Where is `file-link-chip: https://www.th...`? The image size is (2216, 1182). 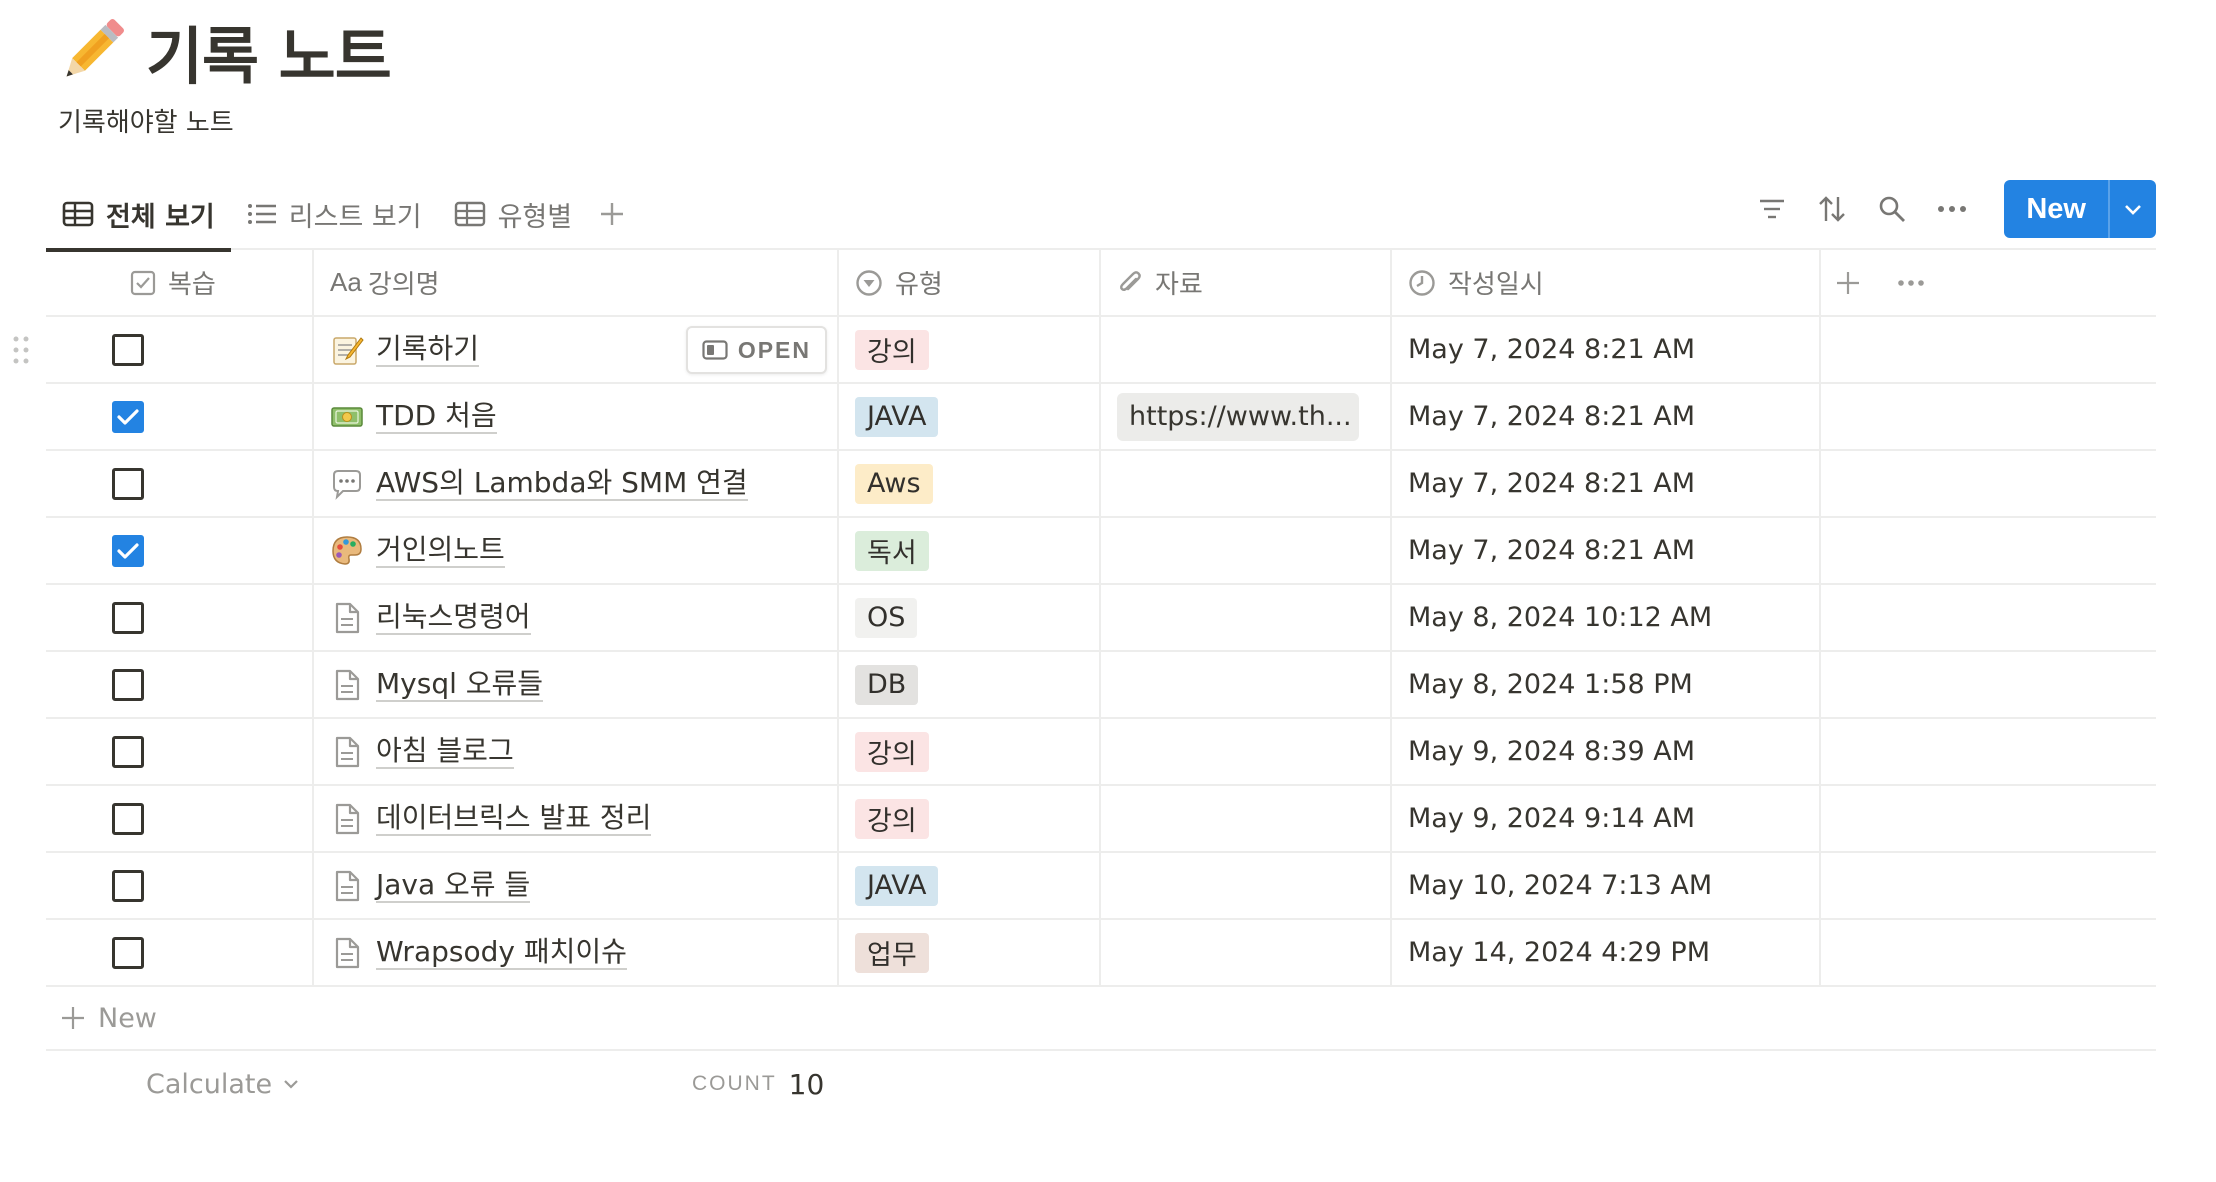
file-link-chip: https://www.th... is located at coordinates (1238, 416).